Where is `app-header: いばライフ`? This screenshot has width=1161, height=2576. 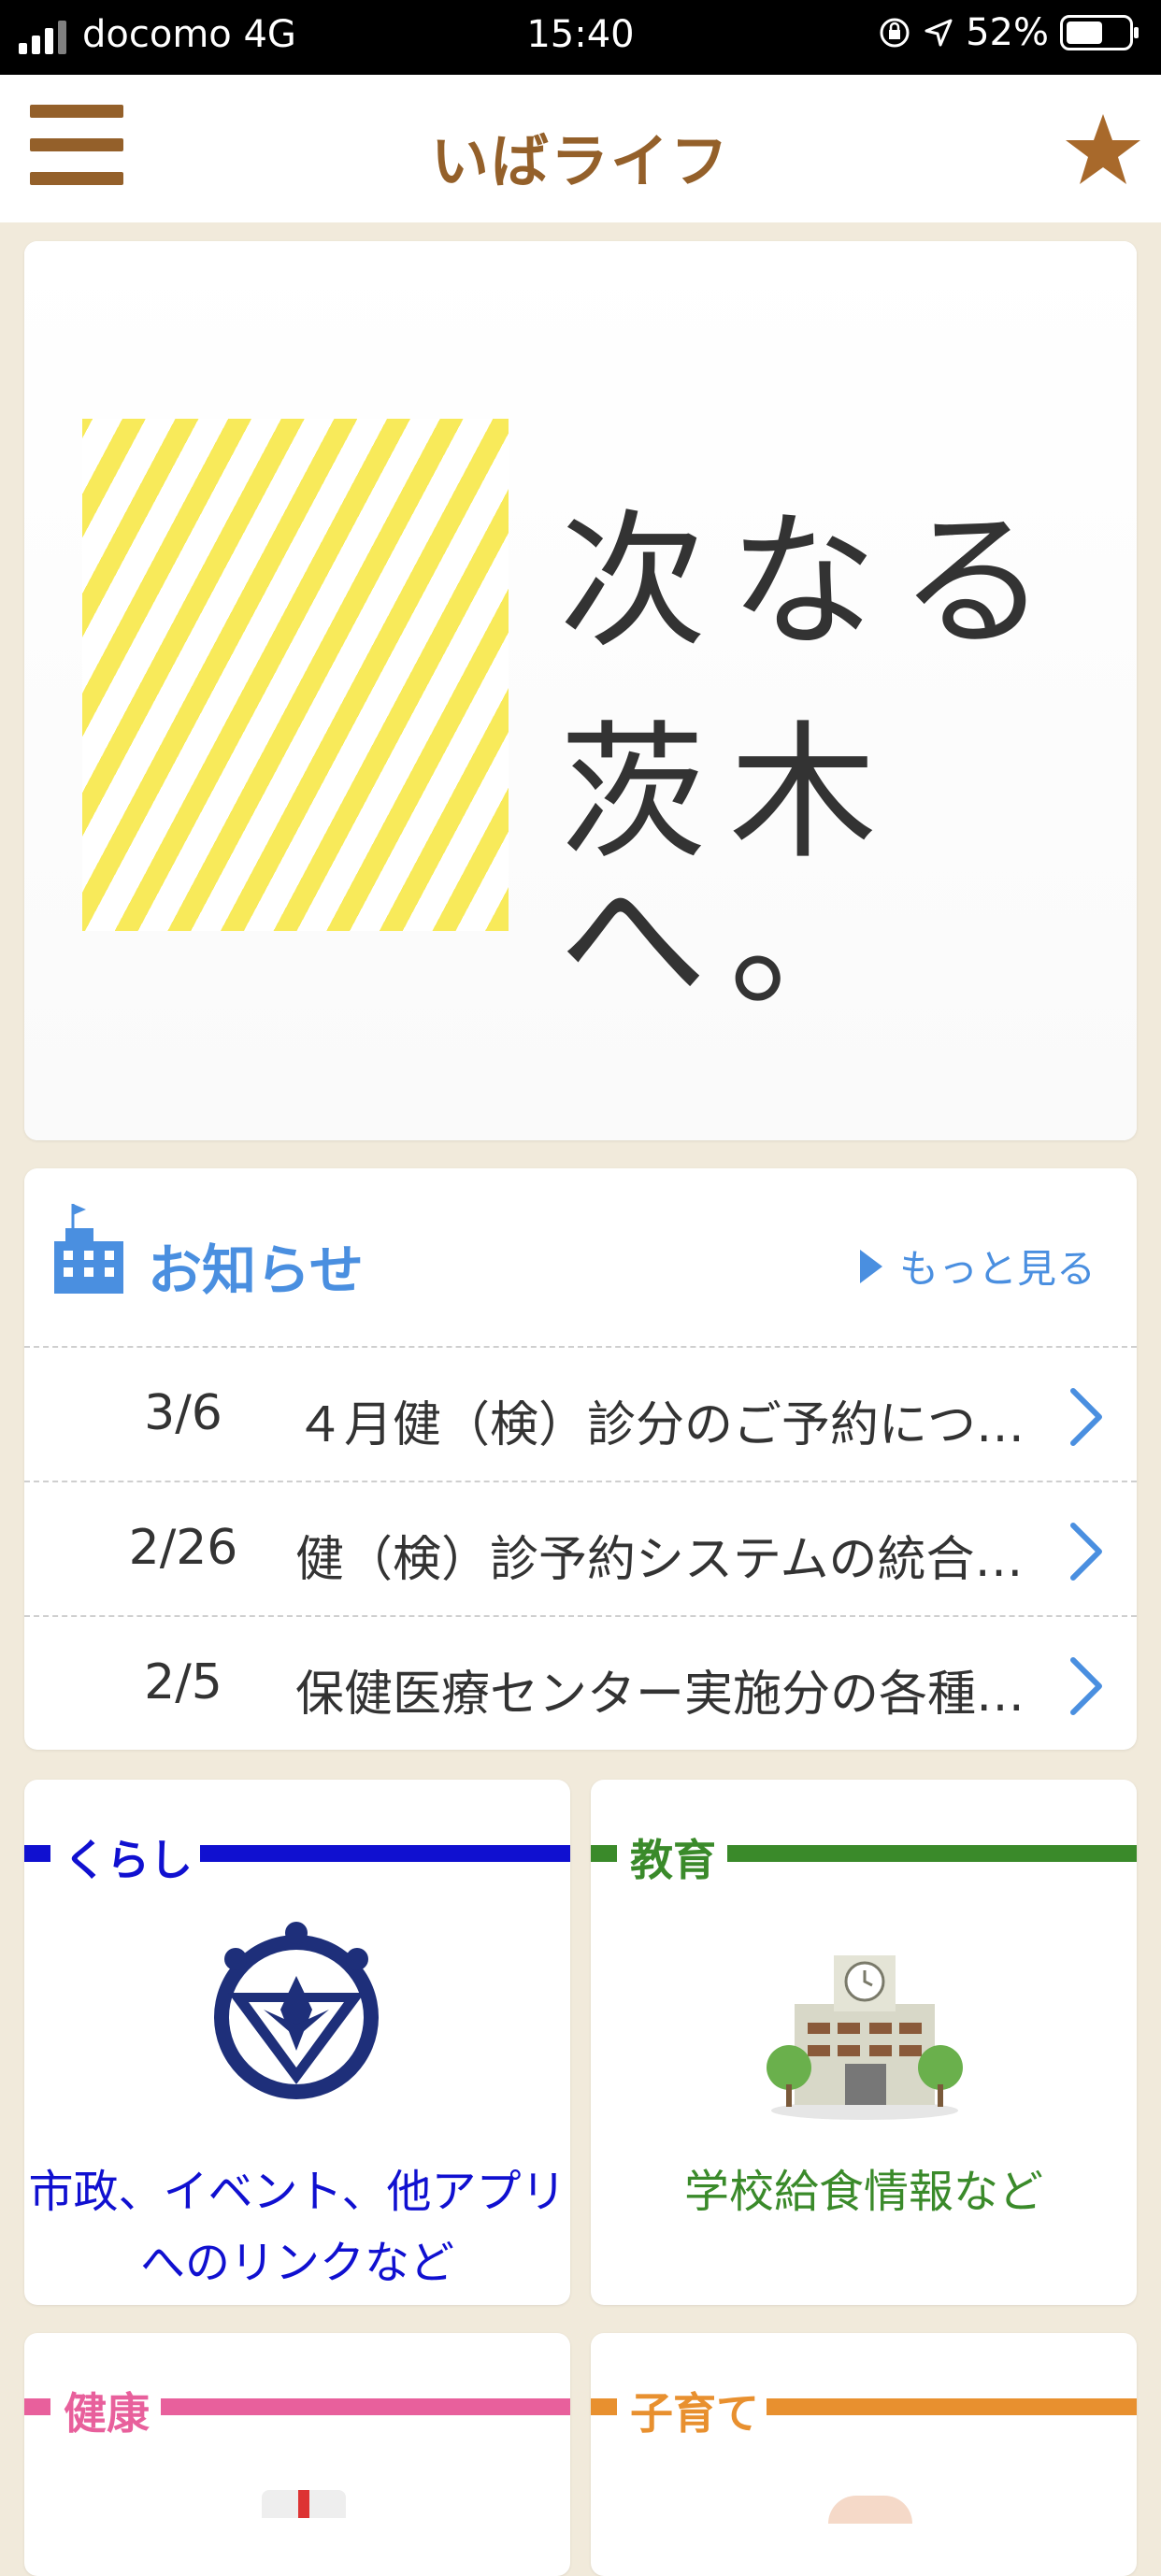
app-header: いばライフ is located at coordinates (580, 148).